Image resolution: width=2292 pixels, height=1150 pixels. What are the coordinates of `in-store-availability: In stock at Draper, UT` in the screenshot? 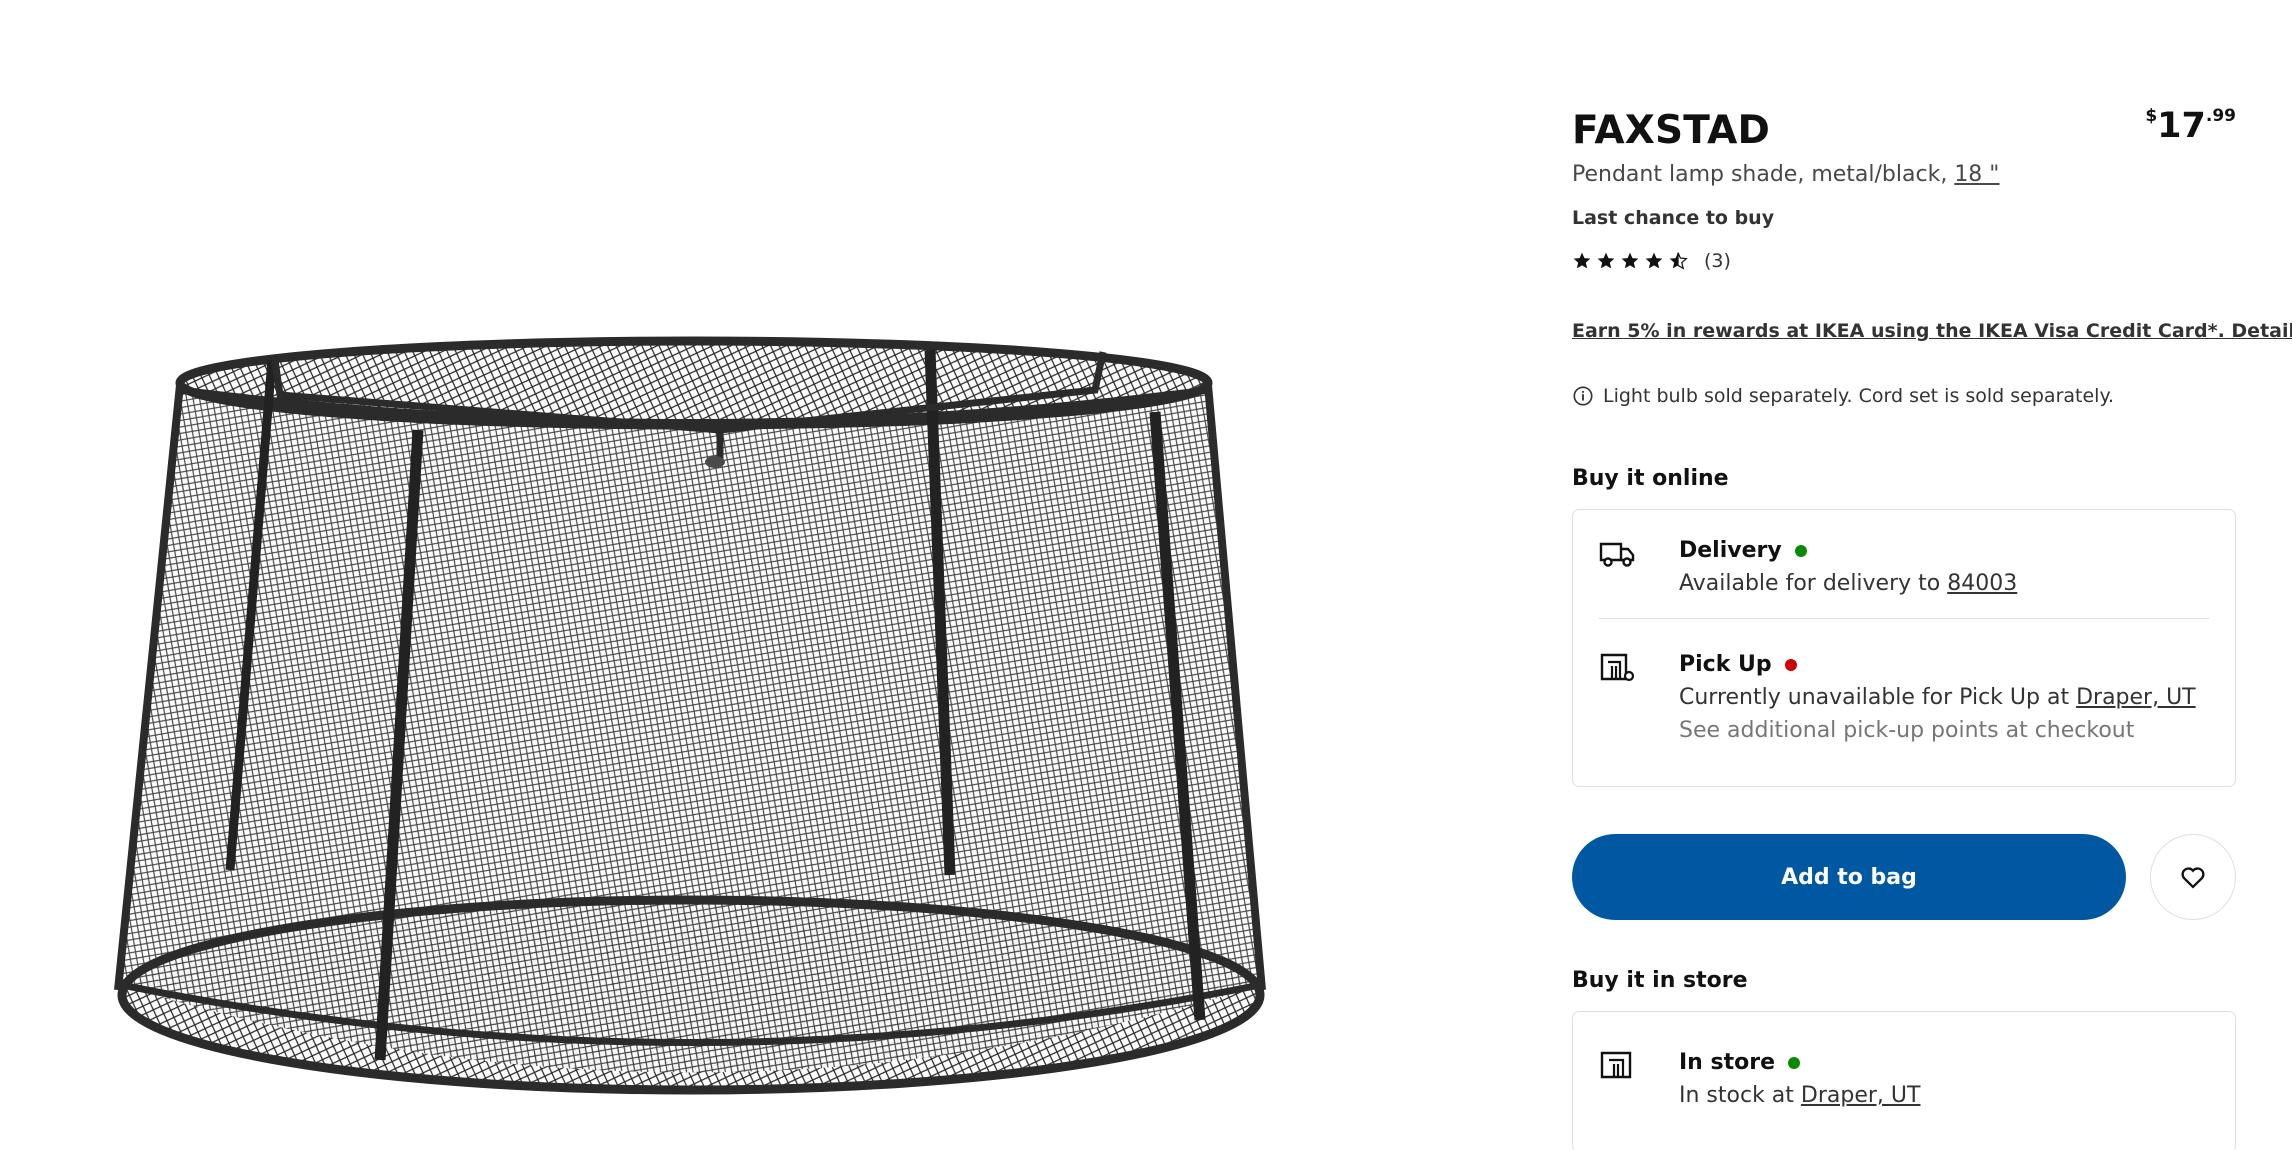 It's located at (1799, 1095).